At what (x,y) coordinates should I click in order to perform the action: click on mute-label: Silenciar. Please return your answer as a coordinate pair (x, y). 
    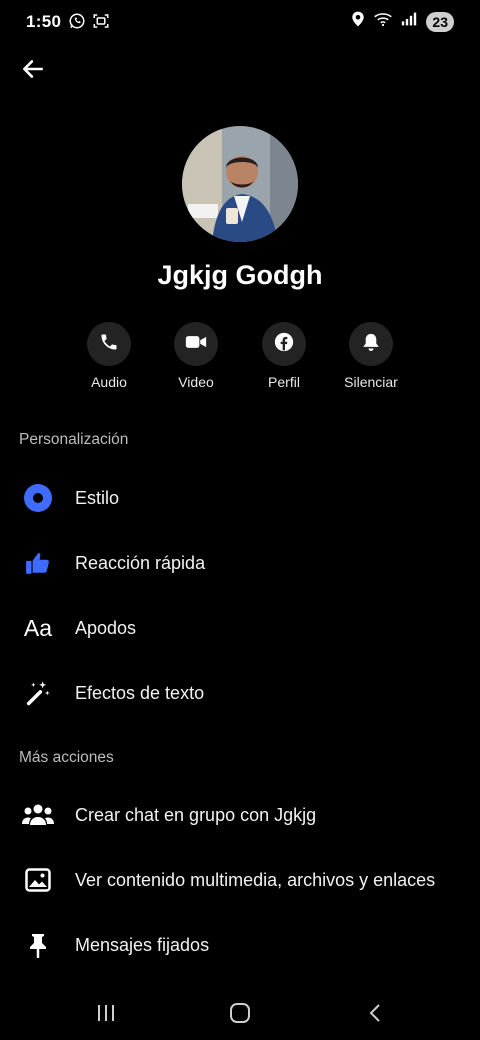
    Looking at the image, I should click on (371, 382).